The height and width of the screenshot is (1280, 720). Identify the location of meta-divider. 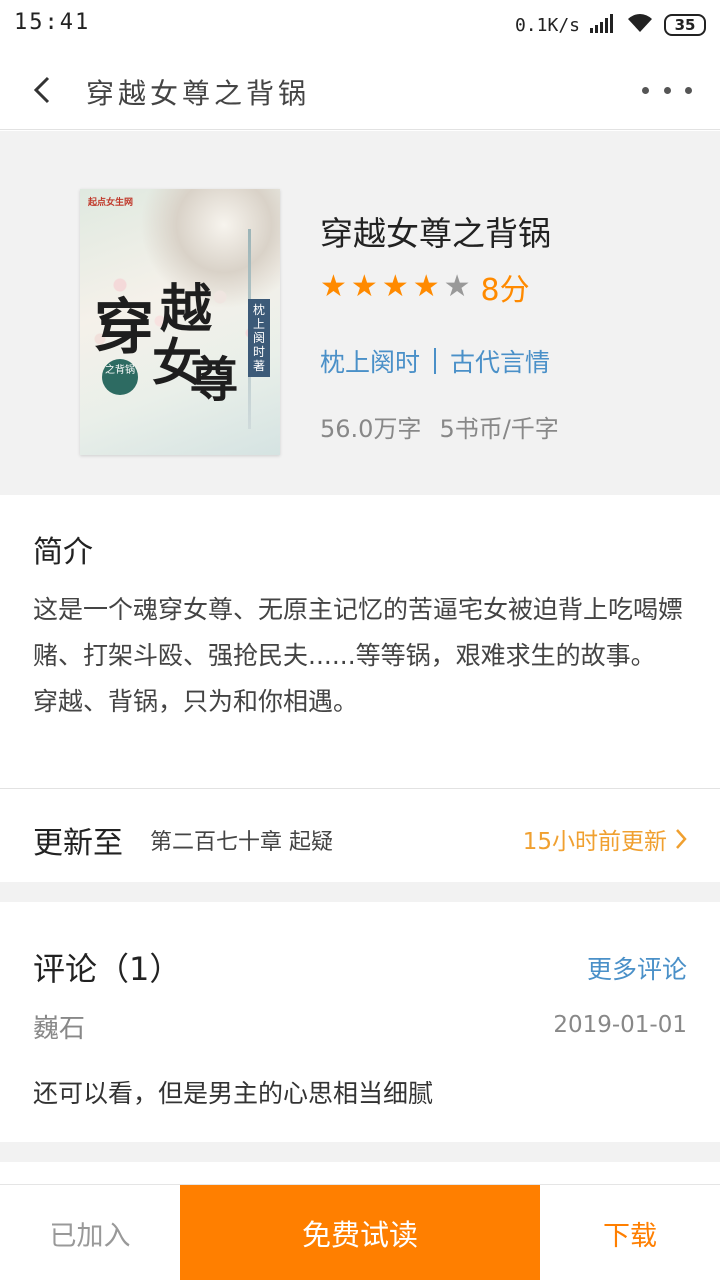
(435, 361).